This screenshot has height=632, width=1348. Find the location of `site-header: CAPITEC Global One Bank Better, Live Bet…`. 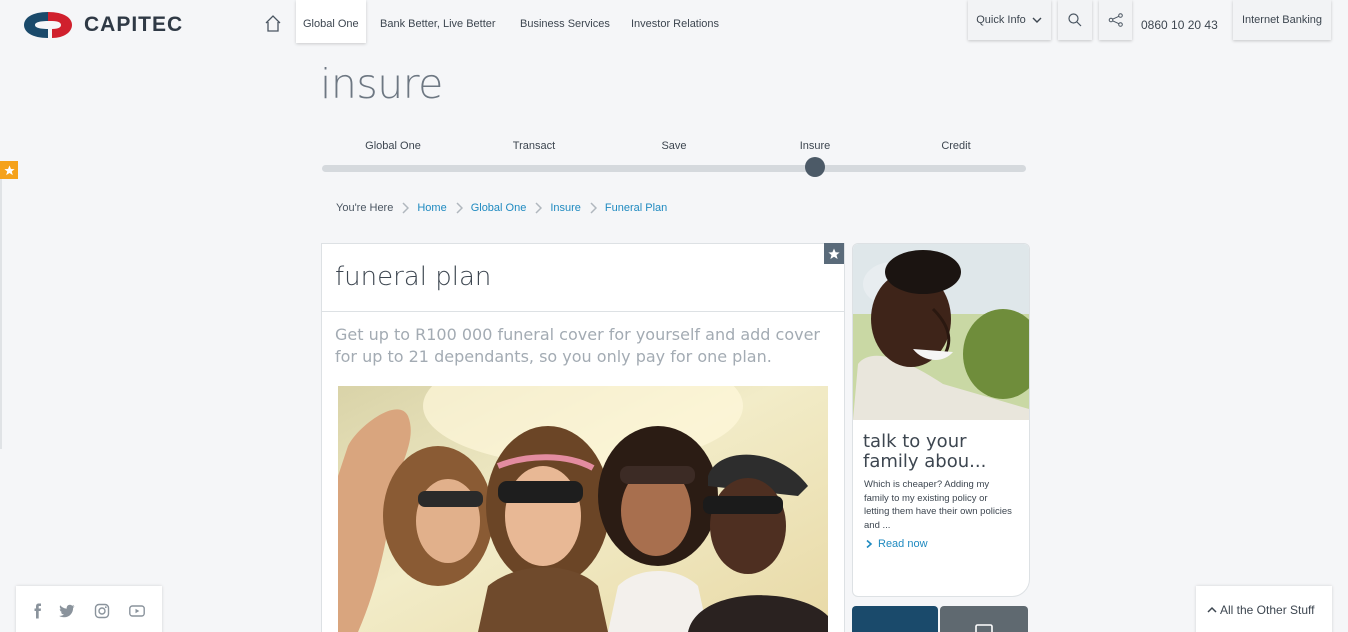

site-header: CAPITEC Global One Bank Better, Live Bet… is located at coordinates (674, 25).